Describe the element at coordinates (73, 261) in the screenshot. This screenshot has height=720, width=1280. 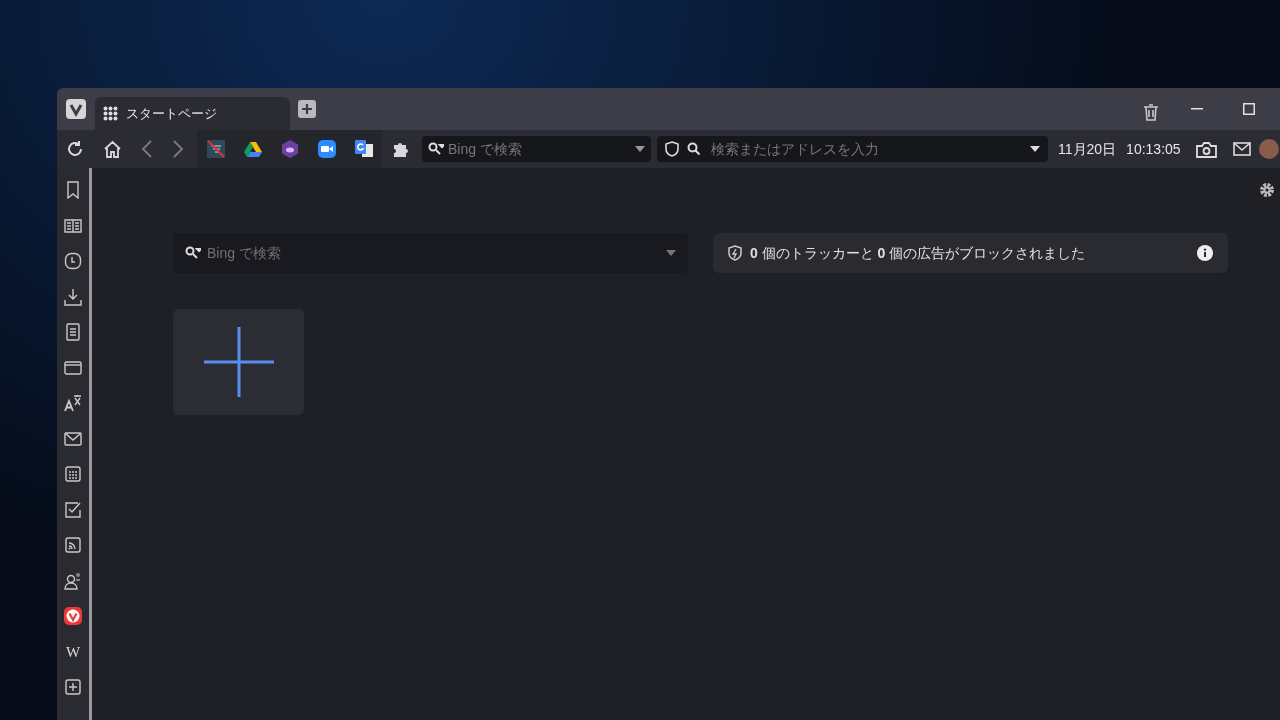
I see `clock-icon` at that location.